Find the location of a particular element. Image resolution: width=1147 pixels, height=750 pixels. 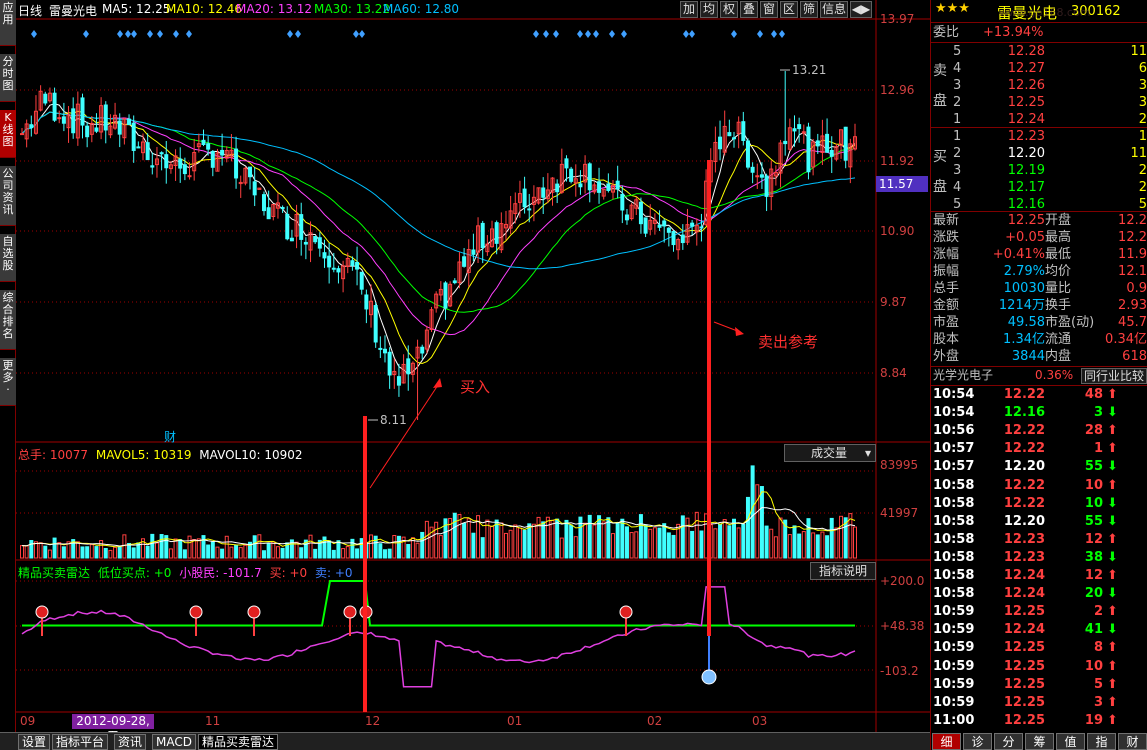

stat-row: 外盘 3844 内盘 618 is located at coordinates (1039, 356).